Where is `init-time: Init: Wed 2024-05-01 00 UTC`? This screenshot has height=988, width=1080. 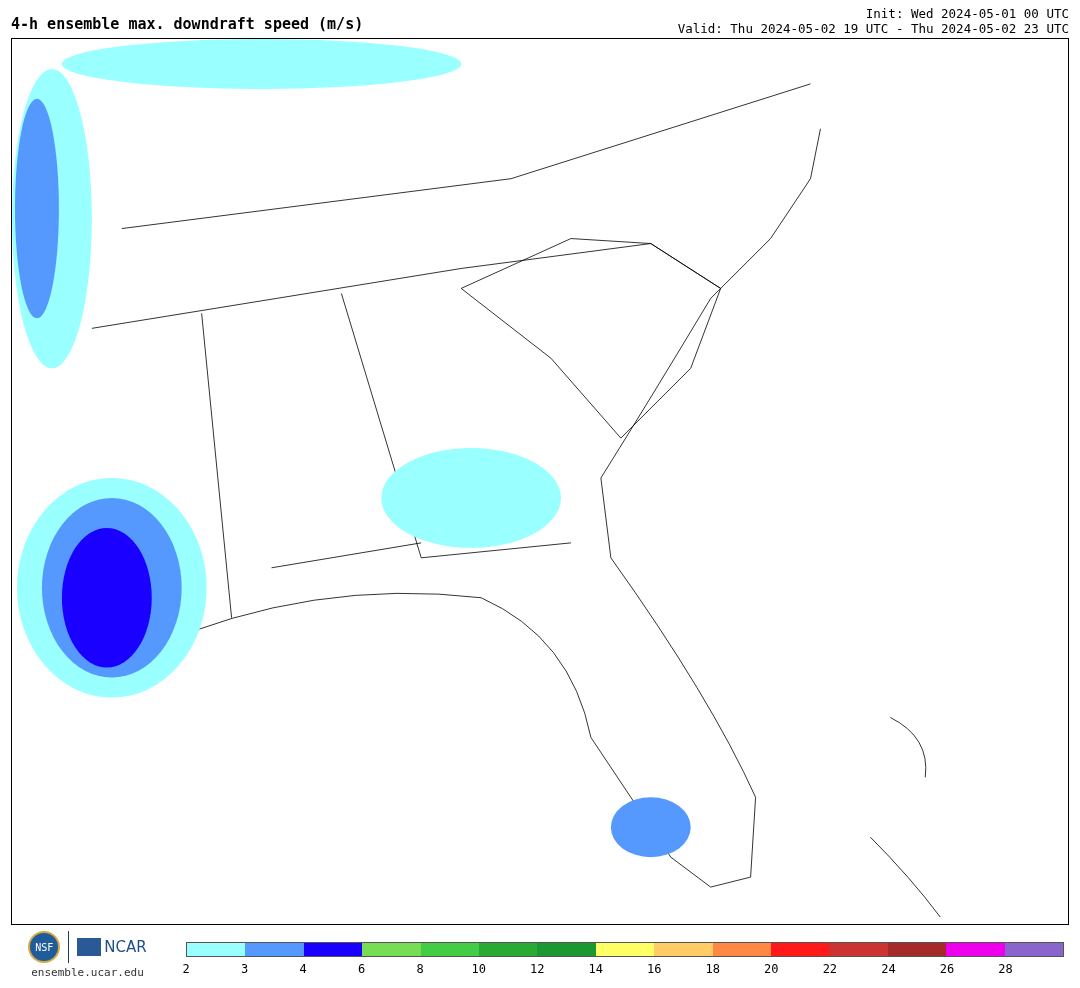
init-time: Init: Wed 2024-05-01 00 UTC is located at coordinates (967, 13).